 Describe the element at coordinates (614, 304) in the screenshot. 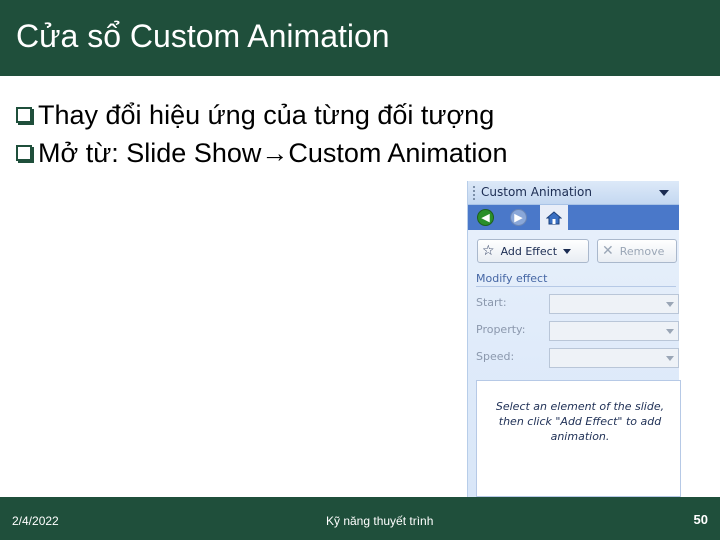

I see `start-select` at that location.